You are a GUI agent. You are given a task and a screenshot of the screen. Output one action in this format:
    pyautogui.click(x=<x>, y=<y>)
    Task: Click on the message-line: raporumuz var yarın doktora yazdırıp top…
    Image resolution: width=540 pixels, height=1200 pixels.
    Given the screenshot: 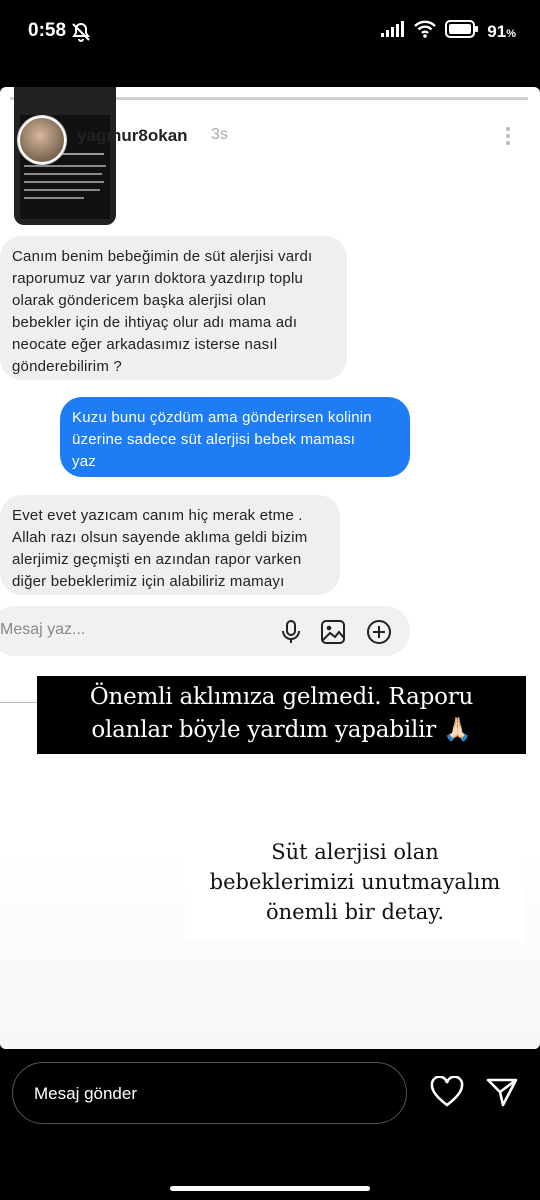 What is the action you would take?
    pyautogui.click(x=158, y=278)
    